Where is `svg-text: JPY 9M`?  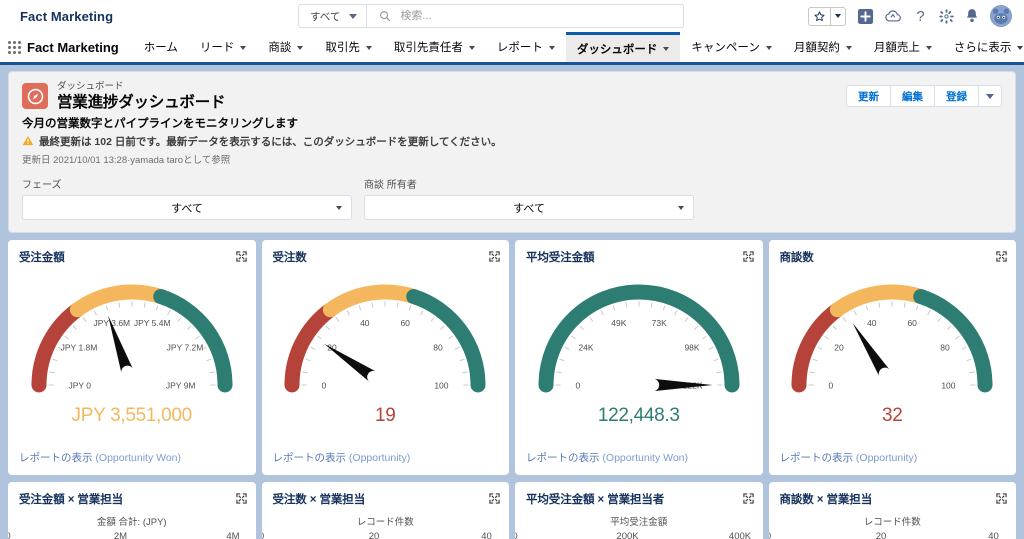 svg-text: JPY 9M is located at coordinates (181, 386).